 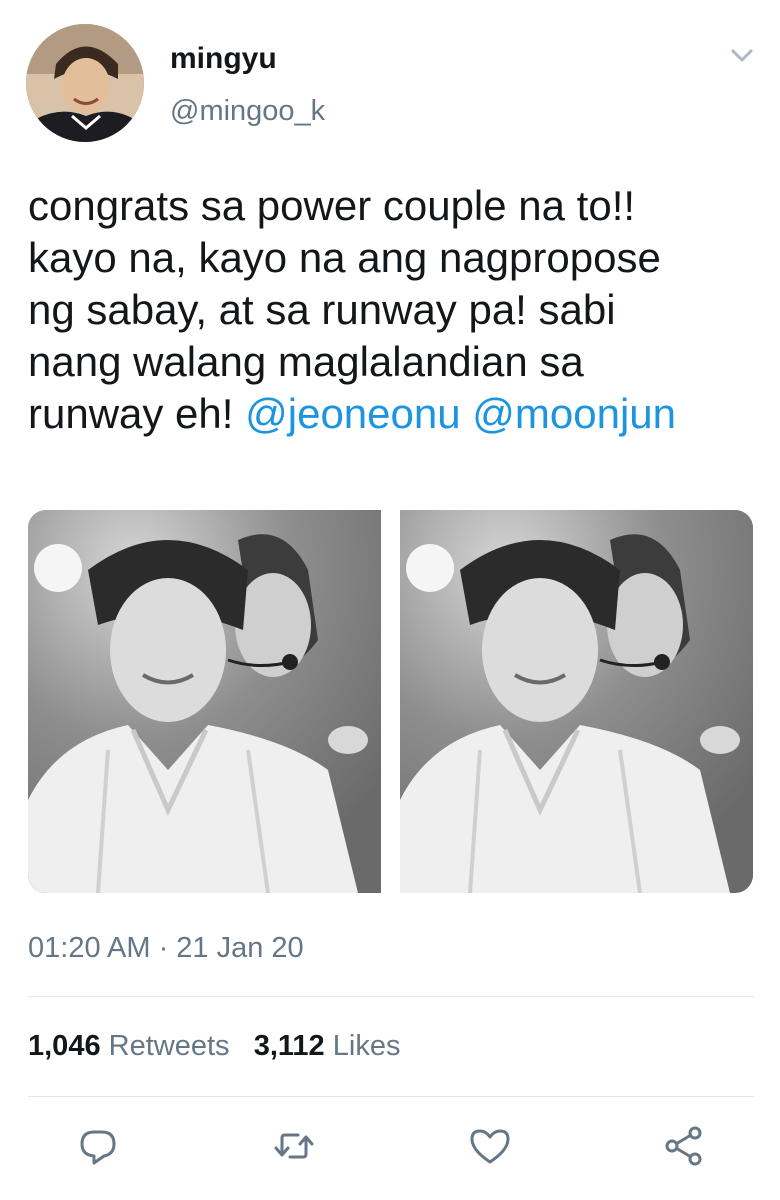 I want to click on tweet-stats: 1,046 Retweets 3,112 Likes, so click(x=214, y=1046).